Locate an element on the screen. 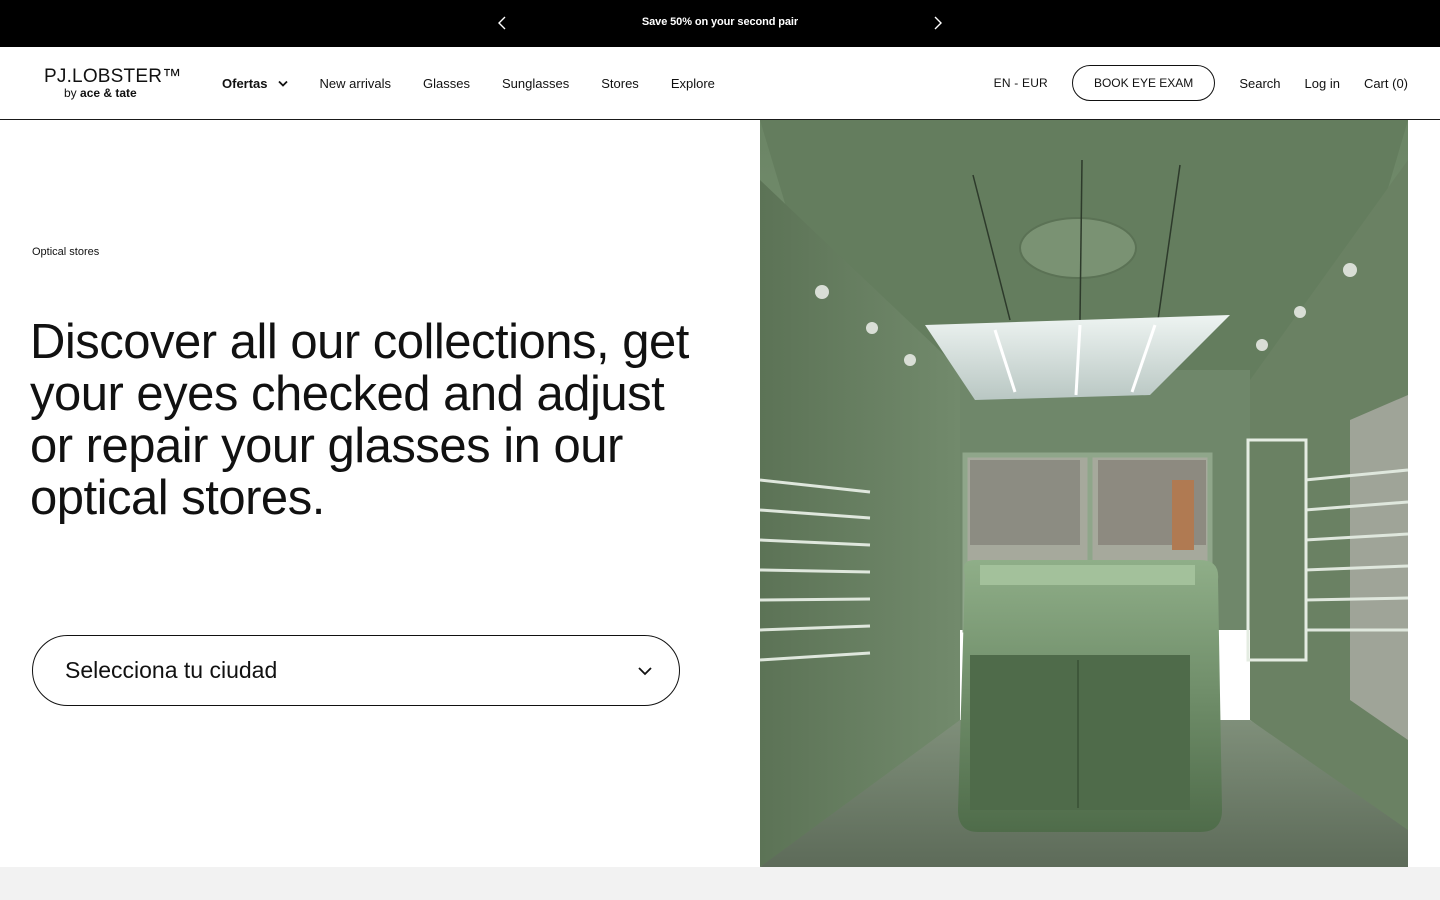 This screenshot has width=1440, height=900. footer-strip is located at coordinates (720, 883).